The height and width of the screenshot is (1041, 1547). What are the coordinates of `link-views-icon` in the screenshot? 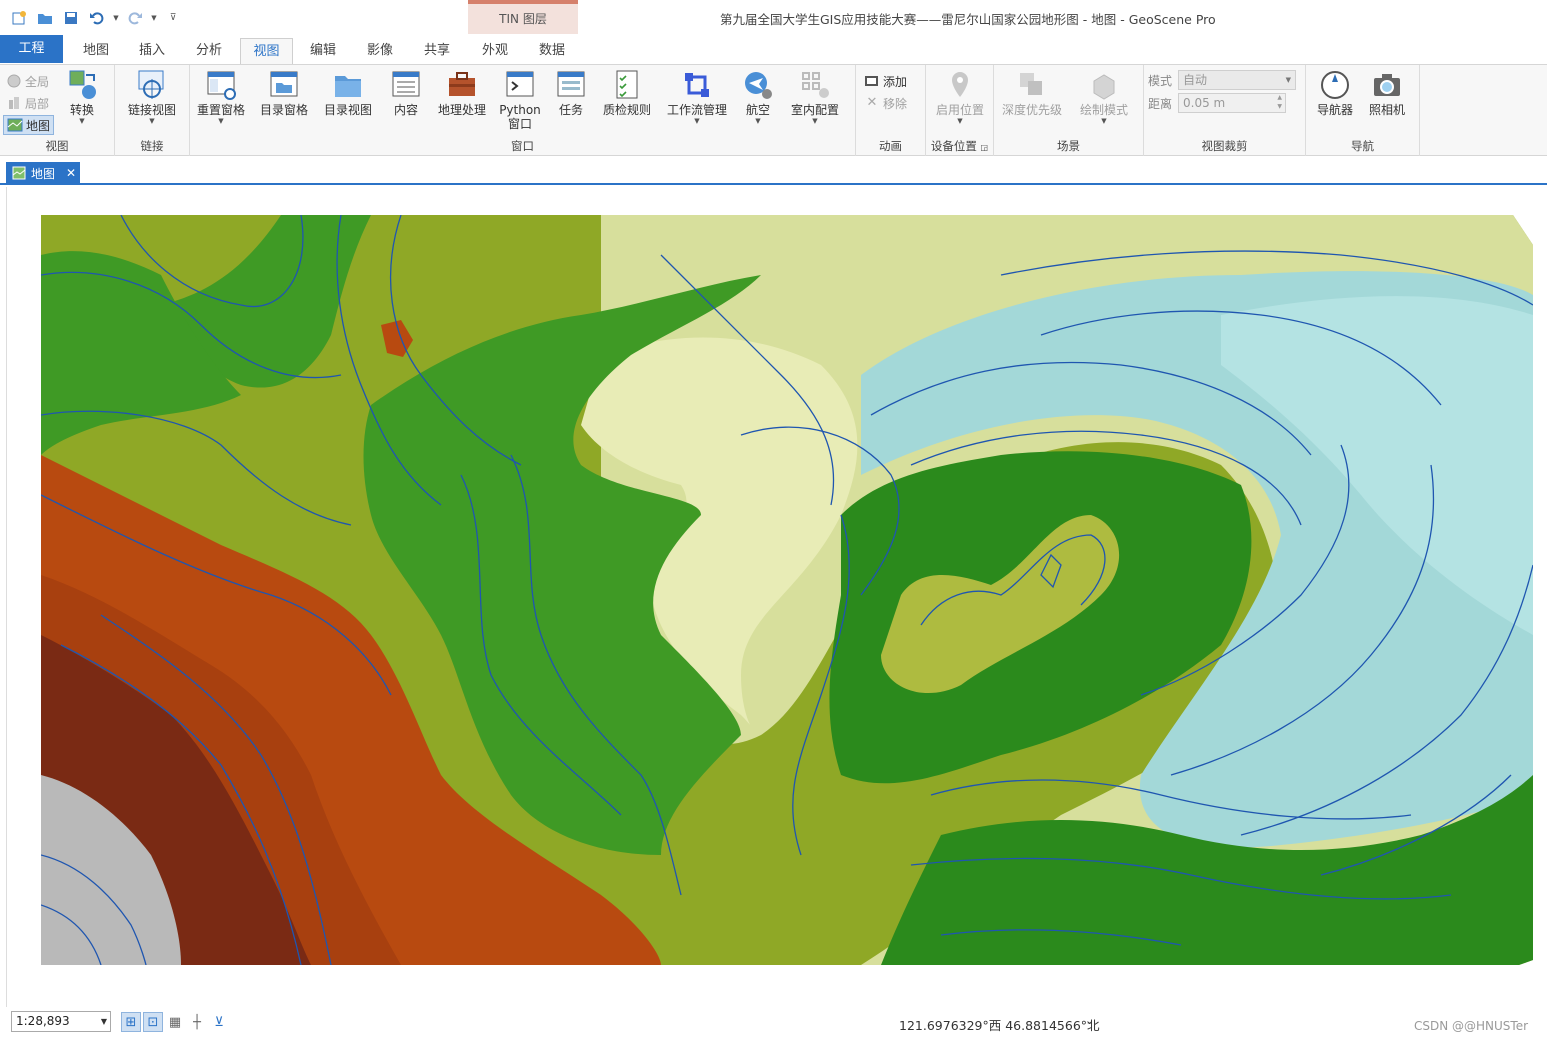 It's located at (151, 84).